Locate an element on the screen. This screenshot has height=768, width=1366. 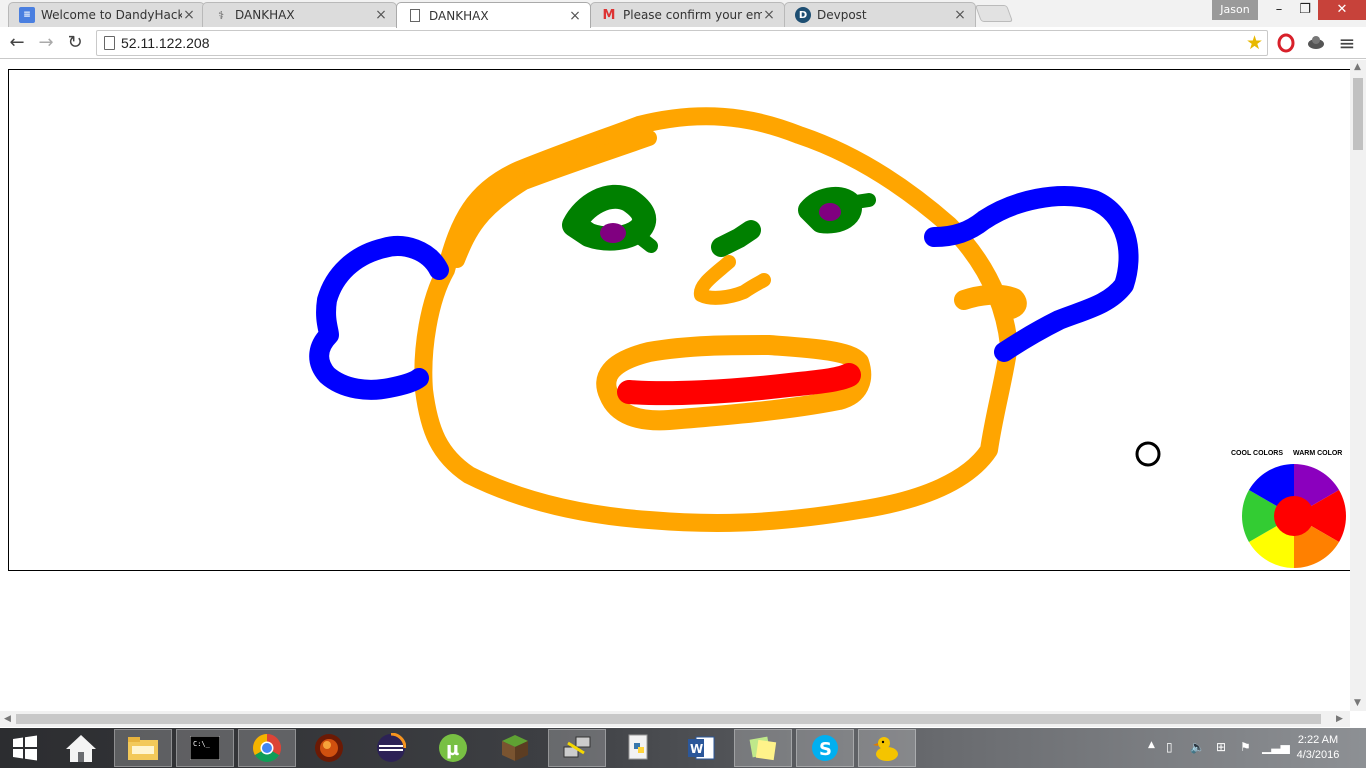
brush-cursor is located at coordinates (1148, 454).